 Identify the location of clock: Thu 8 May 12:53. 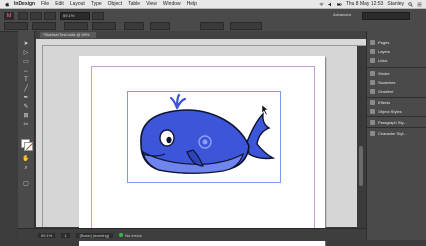
(365, 4).